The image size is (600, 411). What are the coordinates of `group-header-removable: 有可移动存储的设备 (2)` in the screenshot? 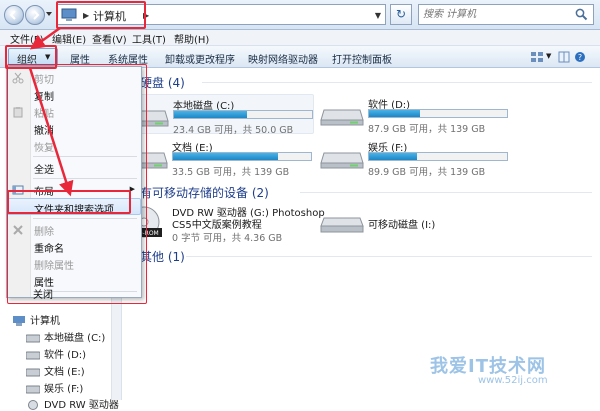 It's located at (204, 192).